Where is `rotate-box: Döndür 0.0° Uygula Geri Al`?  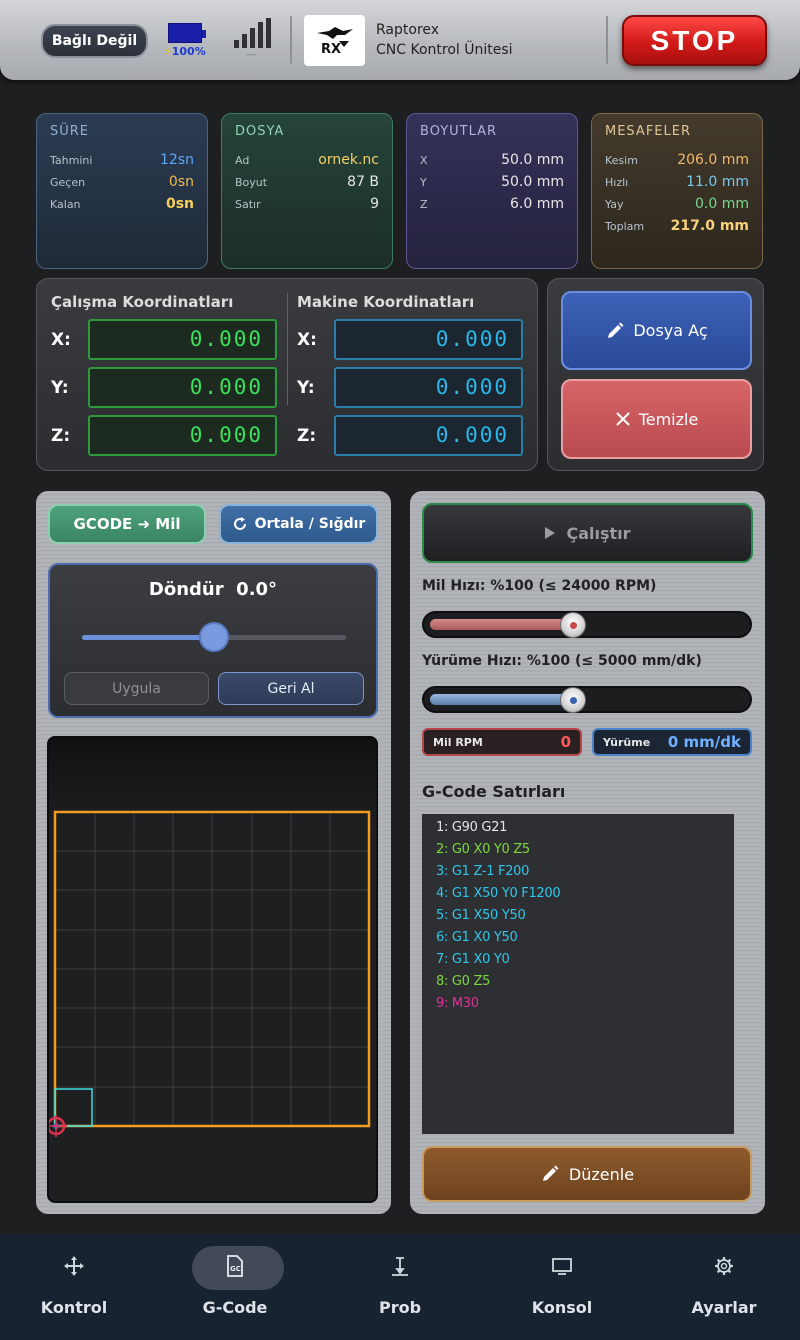 rotate-box: Döndür 0.0° Uygula Geri Al is located at coordinates (213, 640).